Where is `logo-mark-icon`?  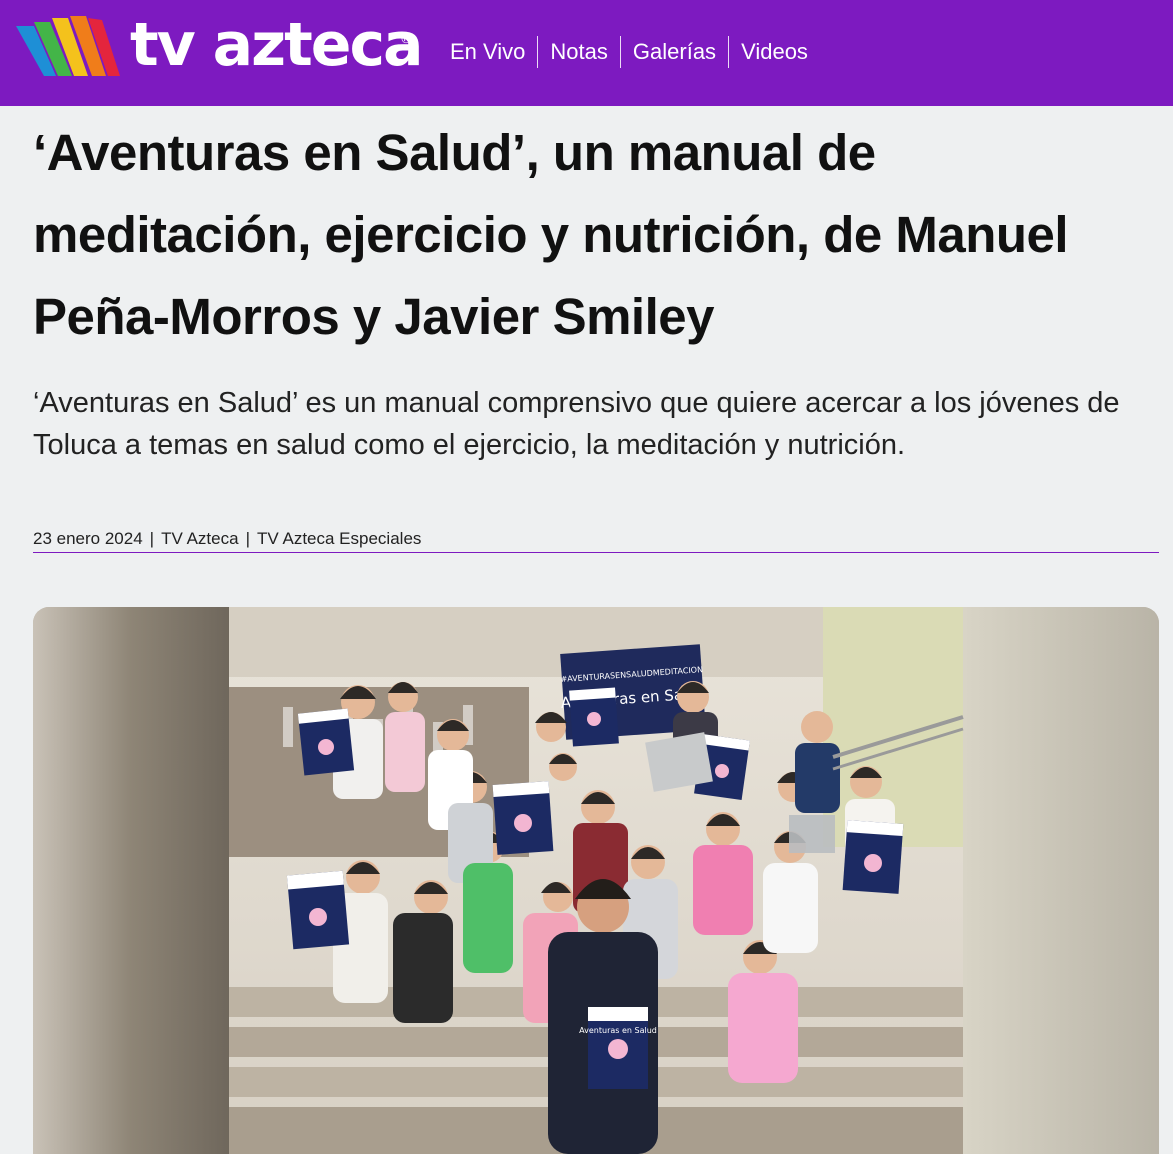 logo-mark-icon is located at coordinates (68, 46).